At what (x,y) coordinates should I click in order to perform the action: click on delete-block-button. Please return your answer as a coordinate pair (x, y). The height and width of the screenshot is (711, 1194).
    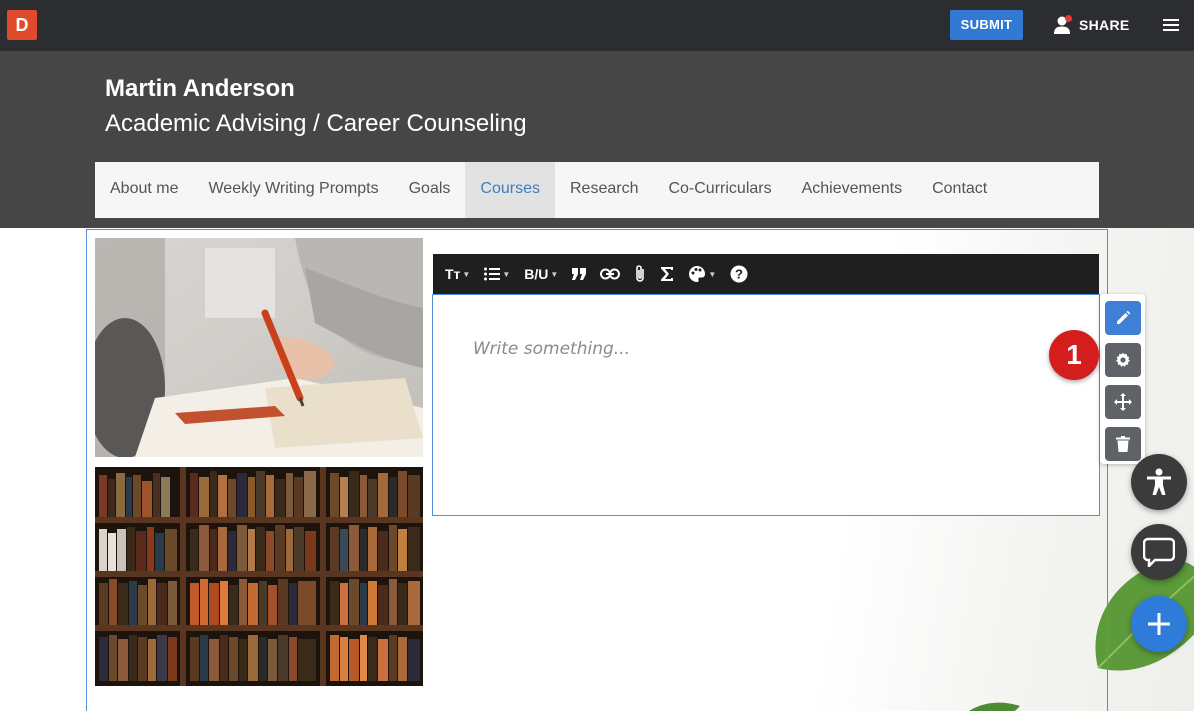
    Looking at the image, I should click on (1123, 444).